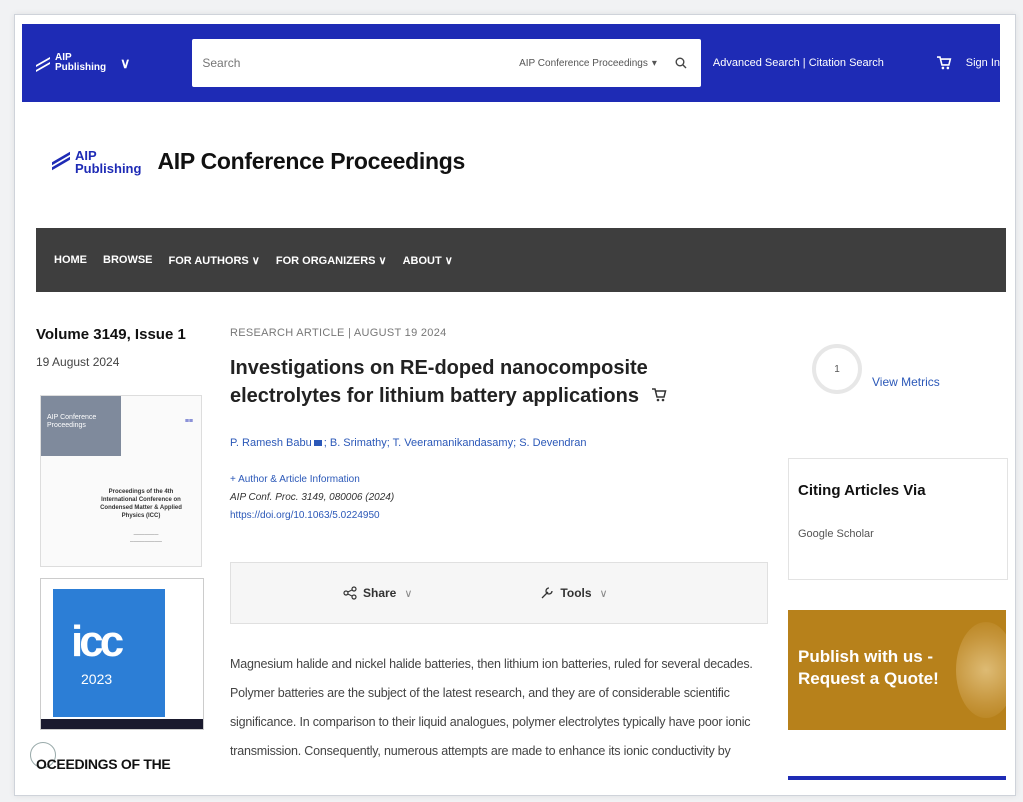 This screenshot has width=1023, height=802. I want to click on search-bar: AIP Conference Proceedings▾, so click(446, 63).